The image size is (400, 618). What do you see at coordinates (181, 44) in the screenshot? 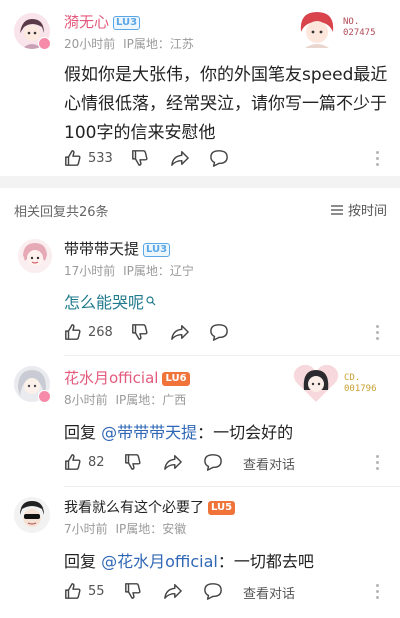
I see `ip-location: 江苏` at bounding box center [181, 44].